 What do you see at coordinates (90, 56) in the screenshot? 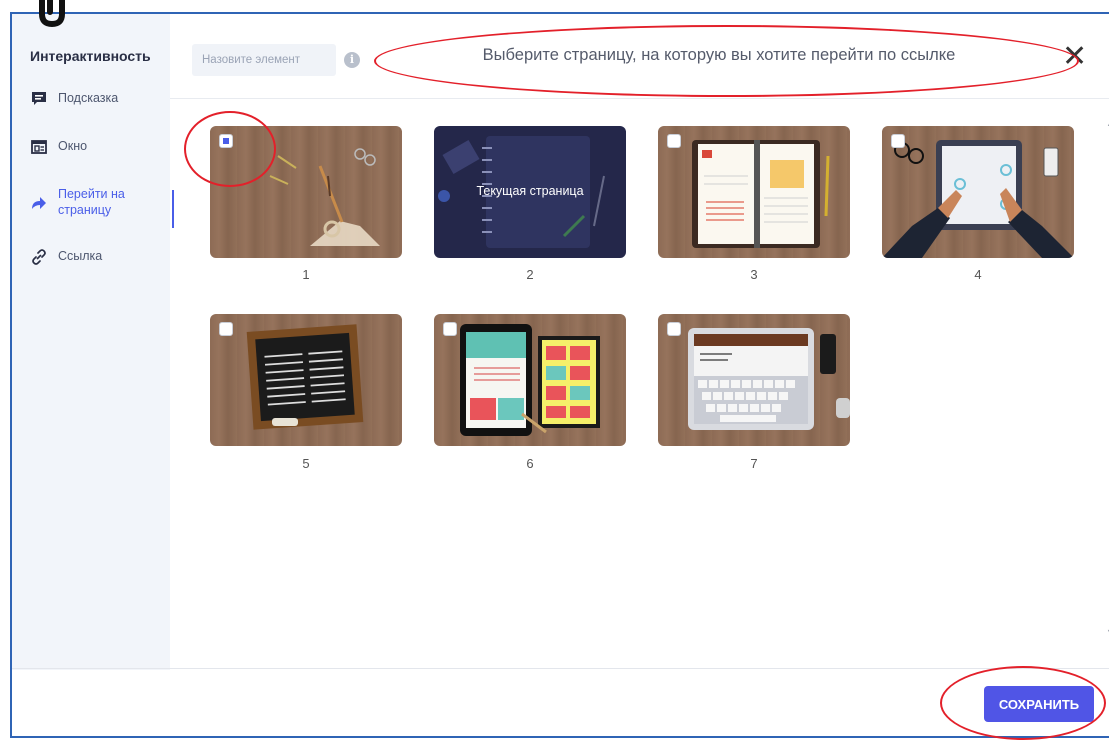
I see `sidebar-title: Интерактивность` at bounding box center [90, 56].